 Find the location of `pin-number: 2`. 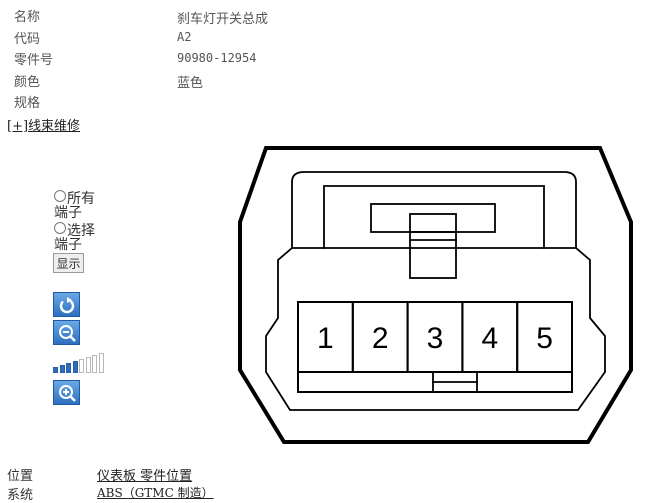

pin-number: 2 is located at coordinates (380, 338).